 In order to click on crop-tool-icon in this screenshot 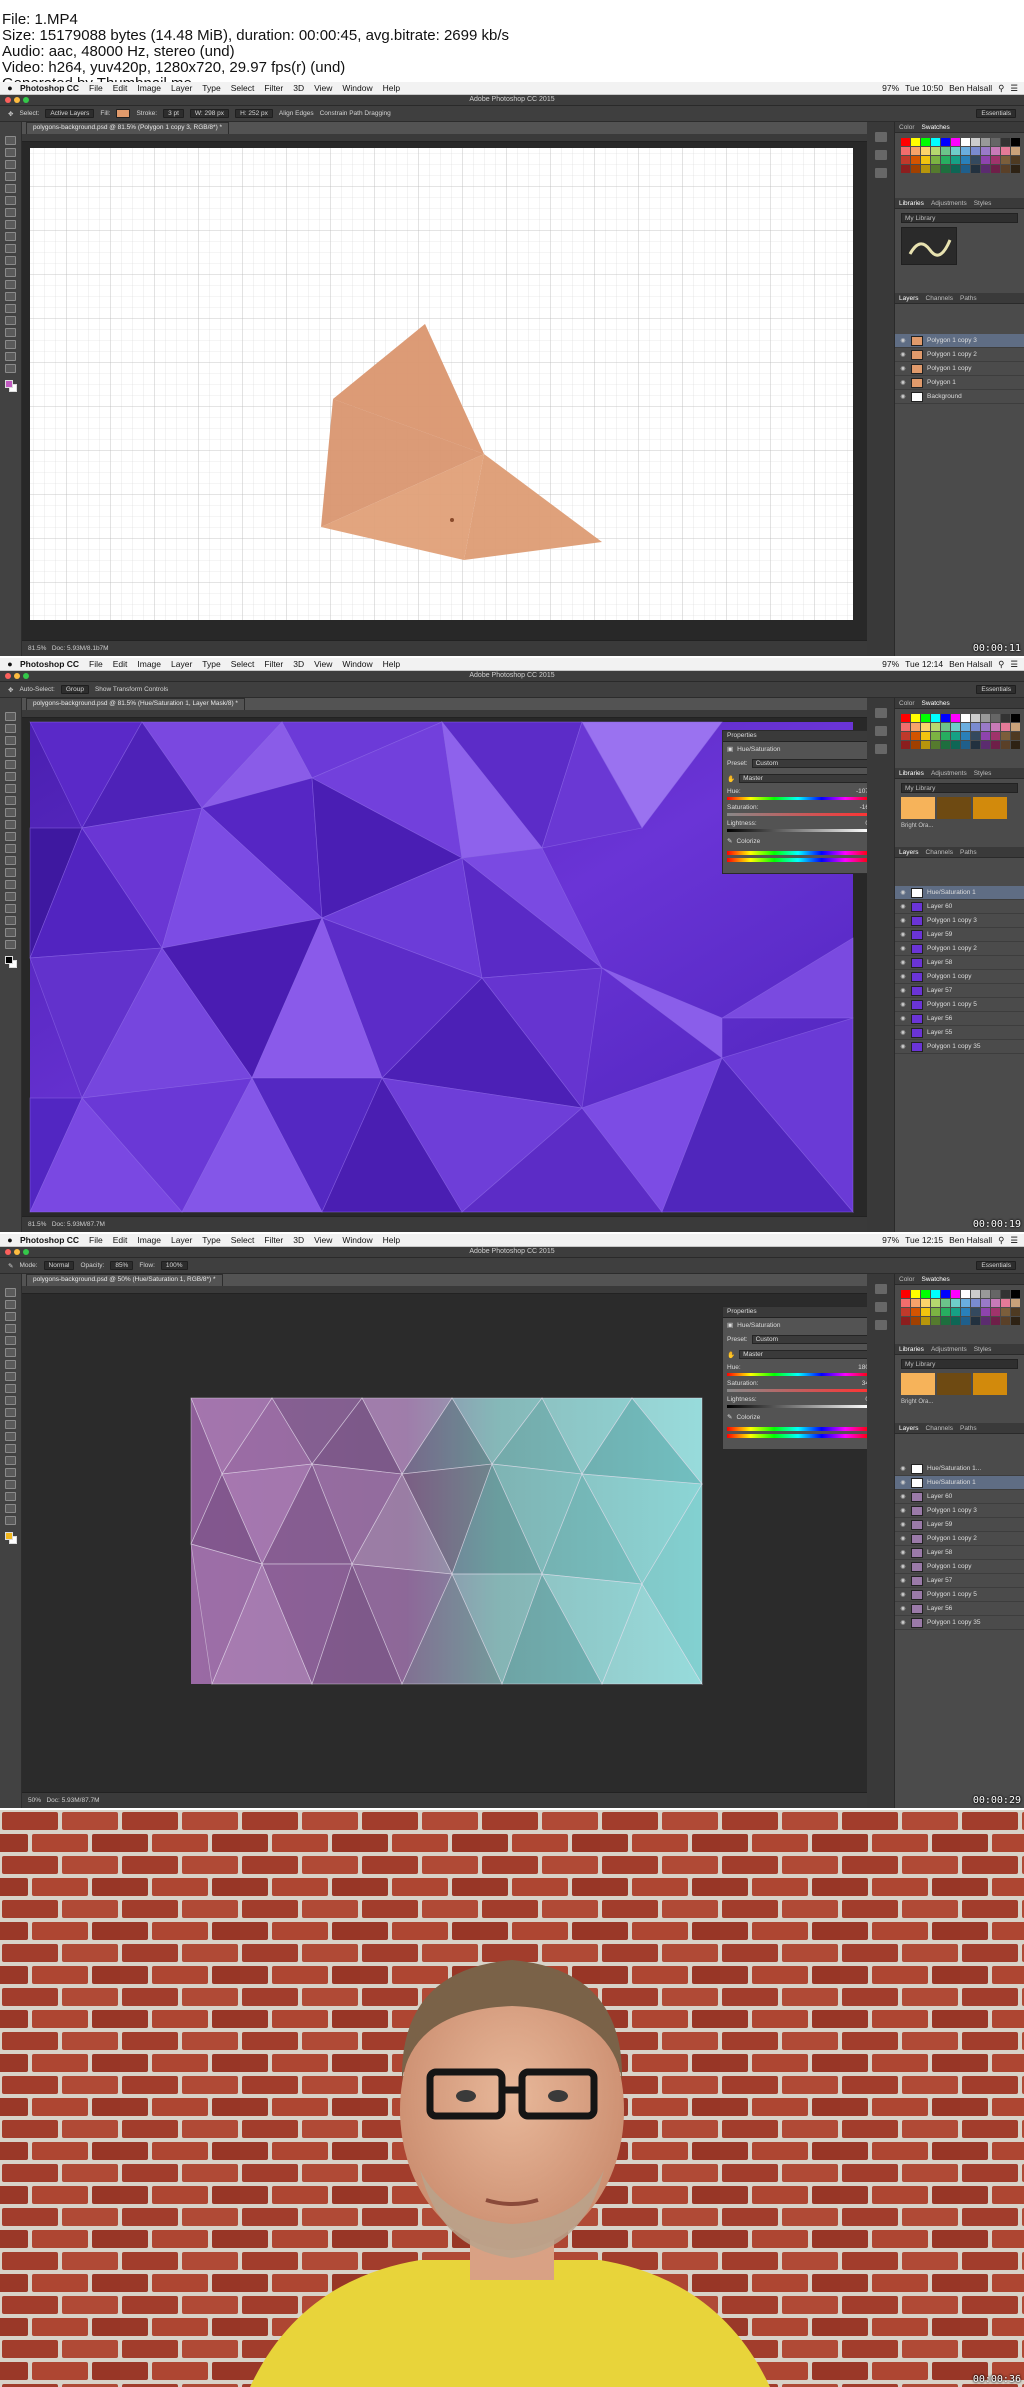, I will do `click(10, 764)`.